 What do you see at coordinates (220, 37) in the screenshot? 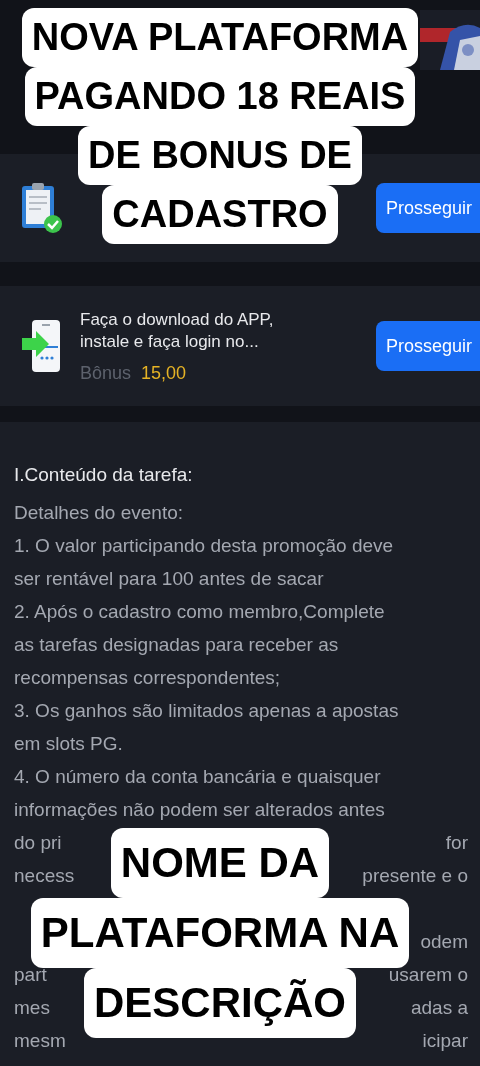
I see `caption-text: NOVA PLATAFORMA` at bounding box center [220, 37].